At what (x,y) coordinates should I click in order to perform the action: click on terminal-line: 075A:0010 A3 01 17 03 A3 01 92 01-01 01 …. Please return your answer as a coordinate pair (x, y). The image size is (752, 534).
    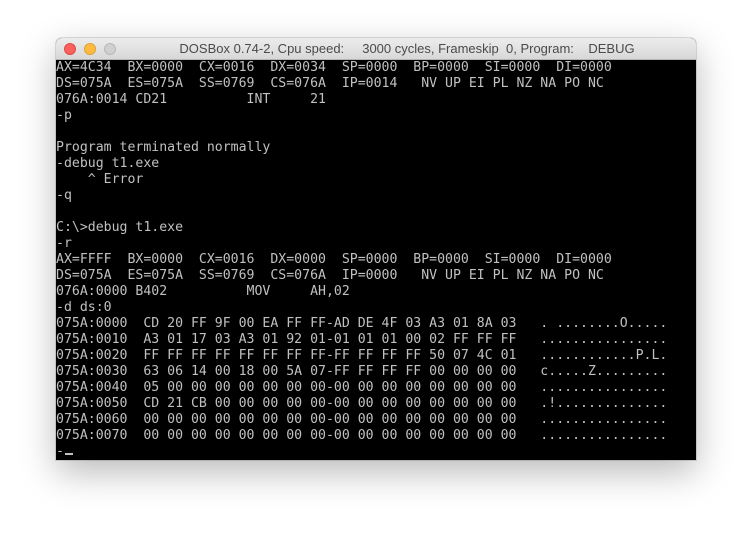
    Looking at the image, I should click on (362, 339).